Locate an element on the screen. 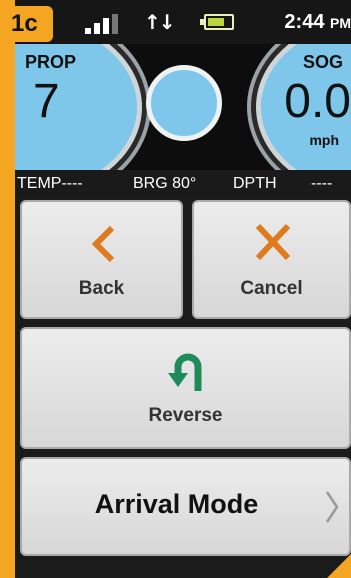  back-label: Back is located at coordinates (101, 288).